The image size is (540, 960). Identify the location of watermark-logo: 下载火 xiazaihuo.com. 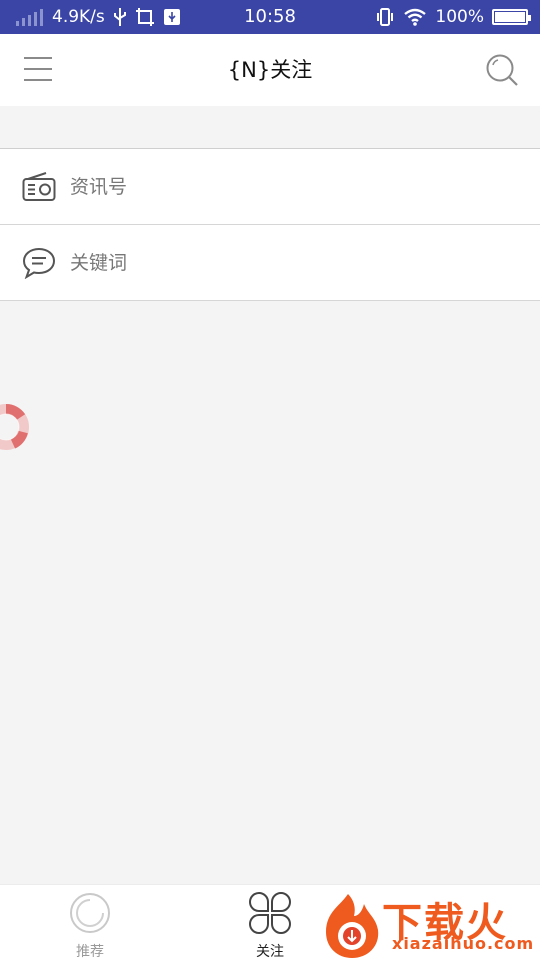
(429, 925).